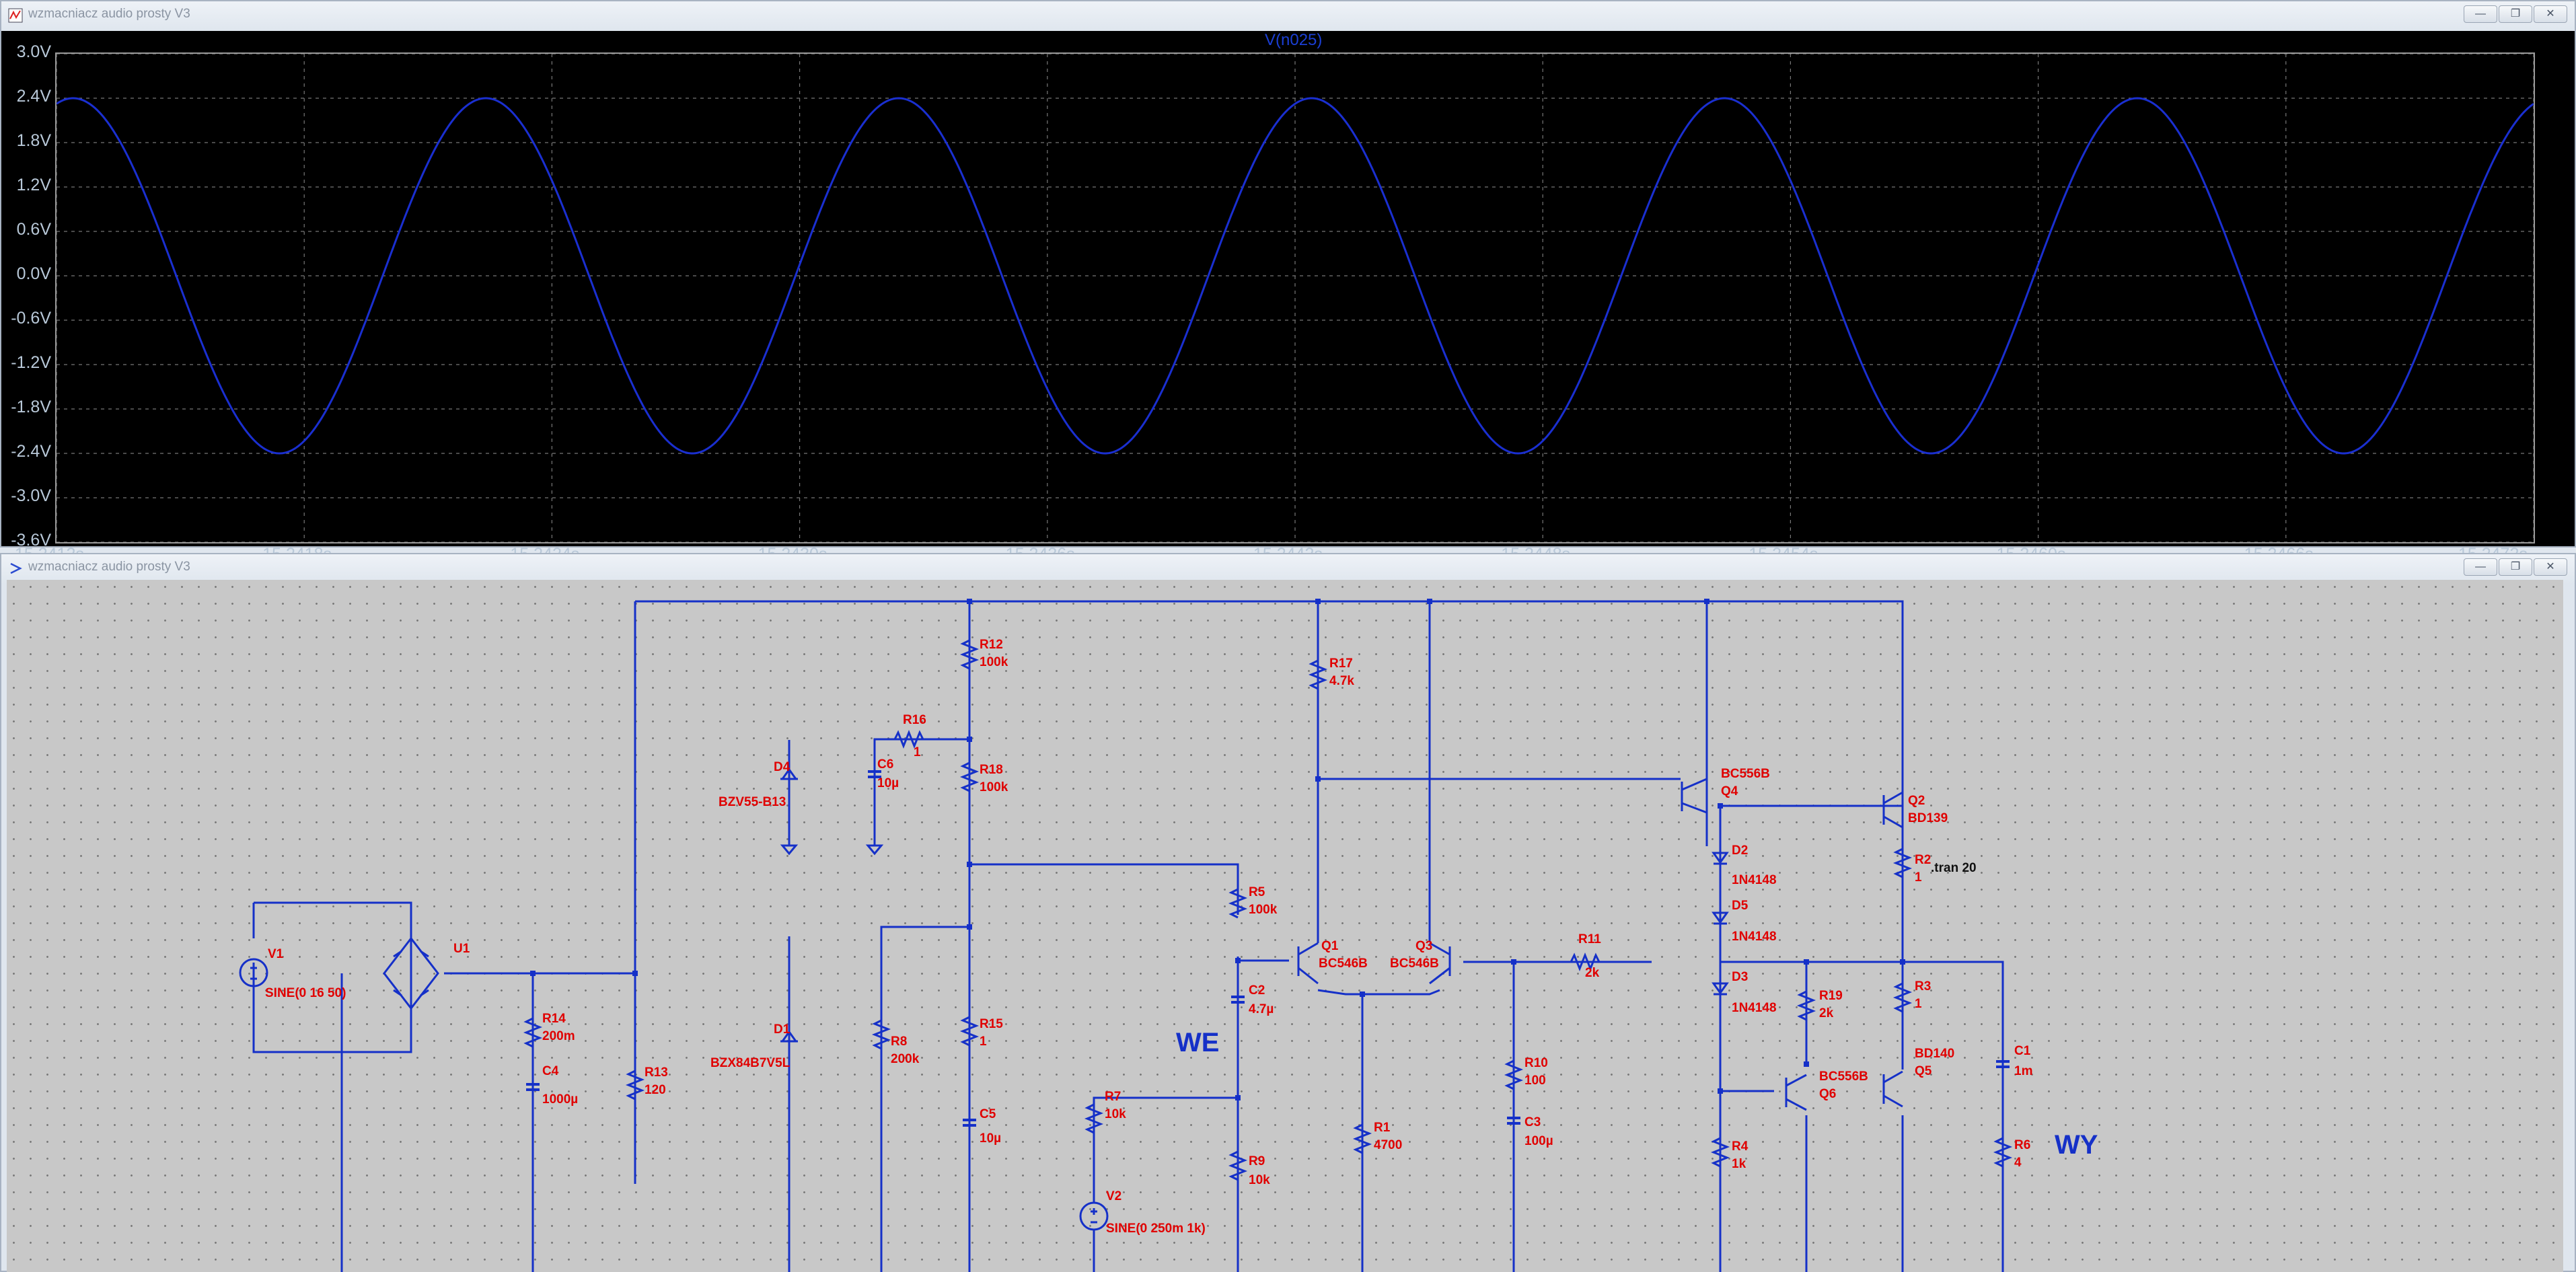 Image resolution: width=2576 pixels, height=1272 pixels. Describe the element at coordinates (782, 1029) in the screenshot. I see `d1-name: D1` at that location.